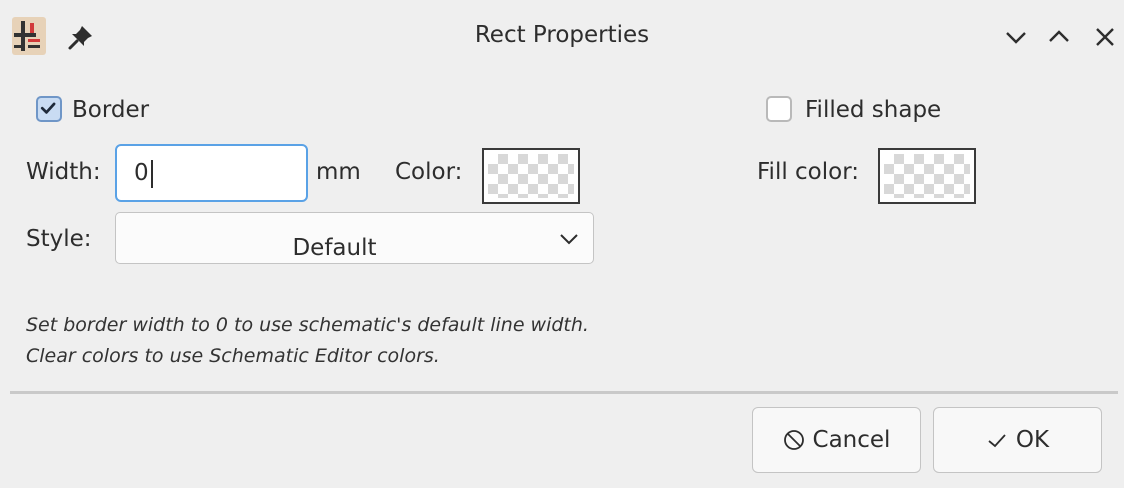  What do you see at coordinates (110, 110) in the screenshot?
I see `border-label: Border` at bounding box center [110, 110].